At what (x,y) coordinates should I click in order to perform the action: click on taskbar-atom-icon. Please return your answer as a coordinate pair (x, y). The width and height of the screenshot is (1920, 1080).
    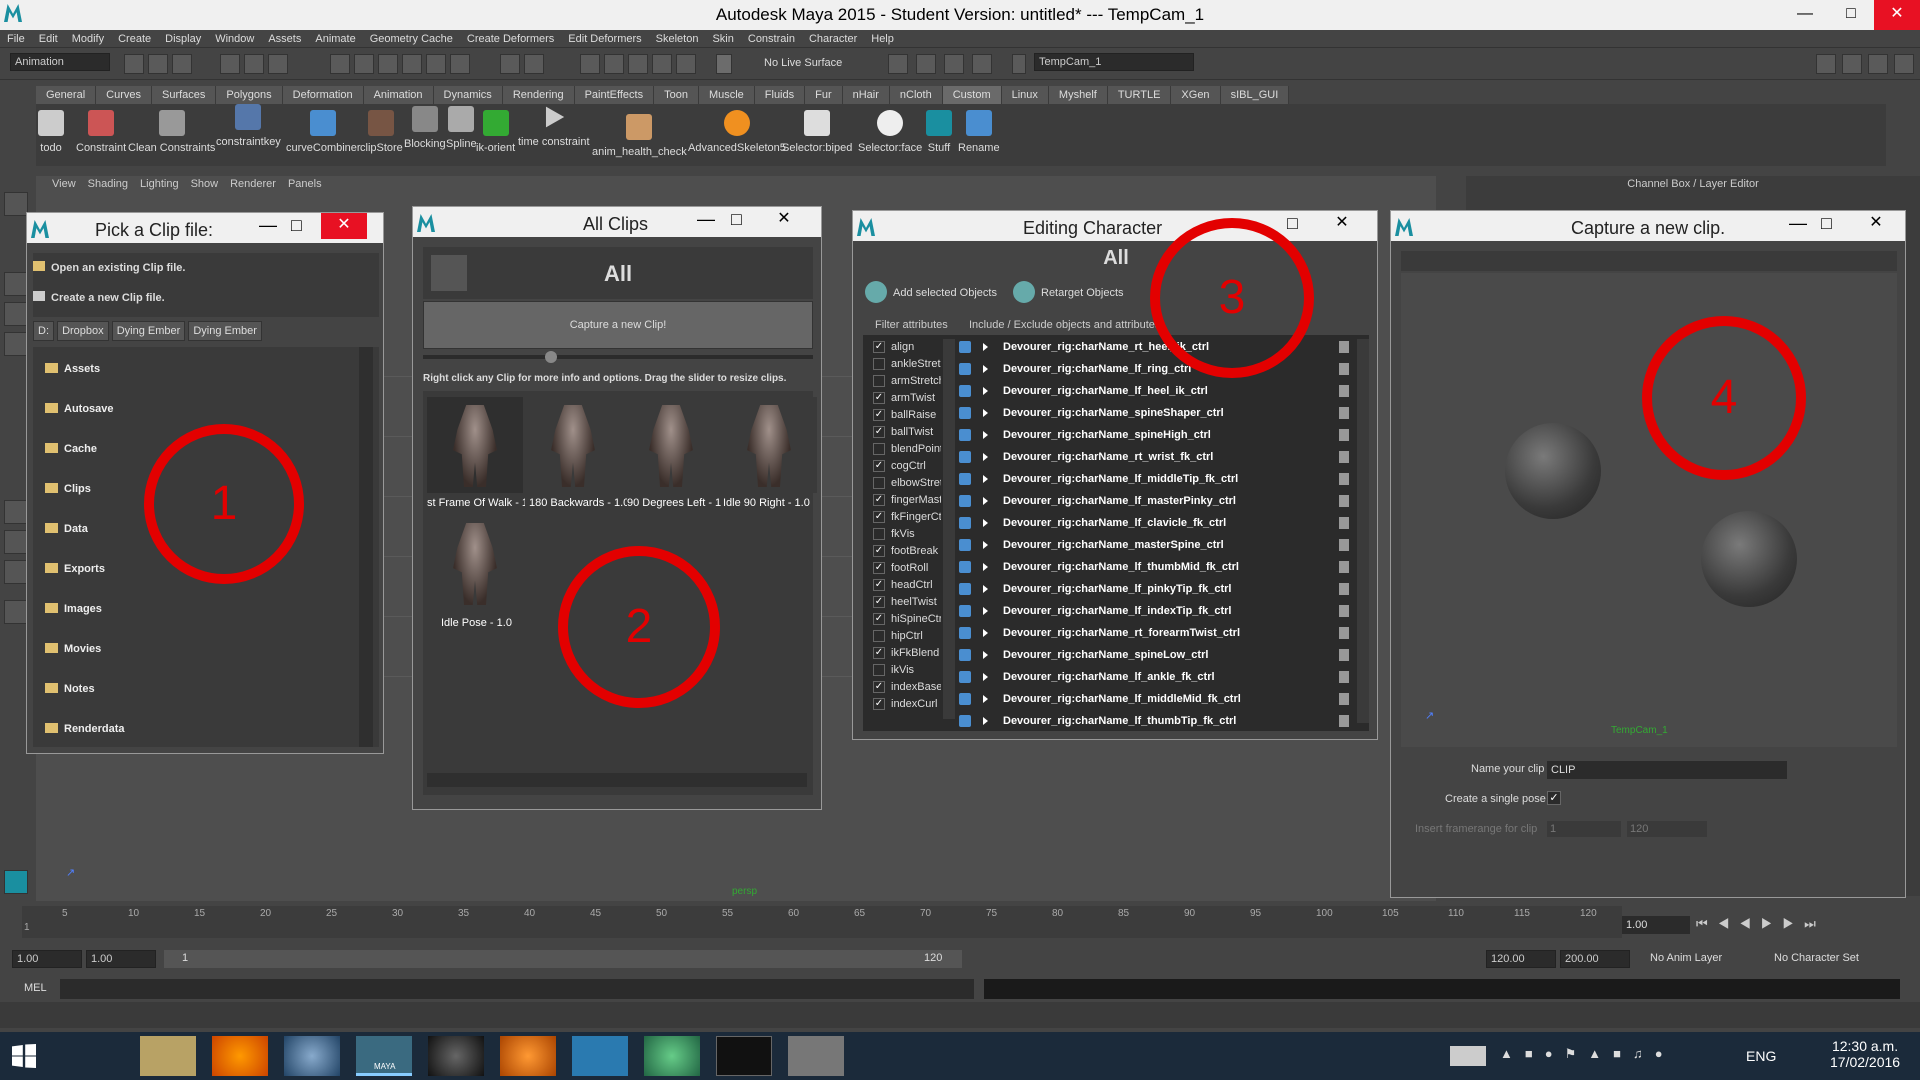
    Looking at the image, I should click on (672, 1056).